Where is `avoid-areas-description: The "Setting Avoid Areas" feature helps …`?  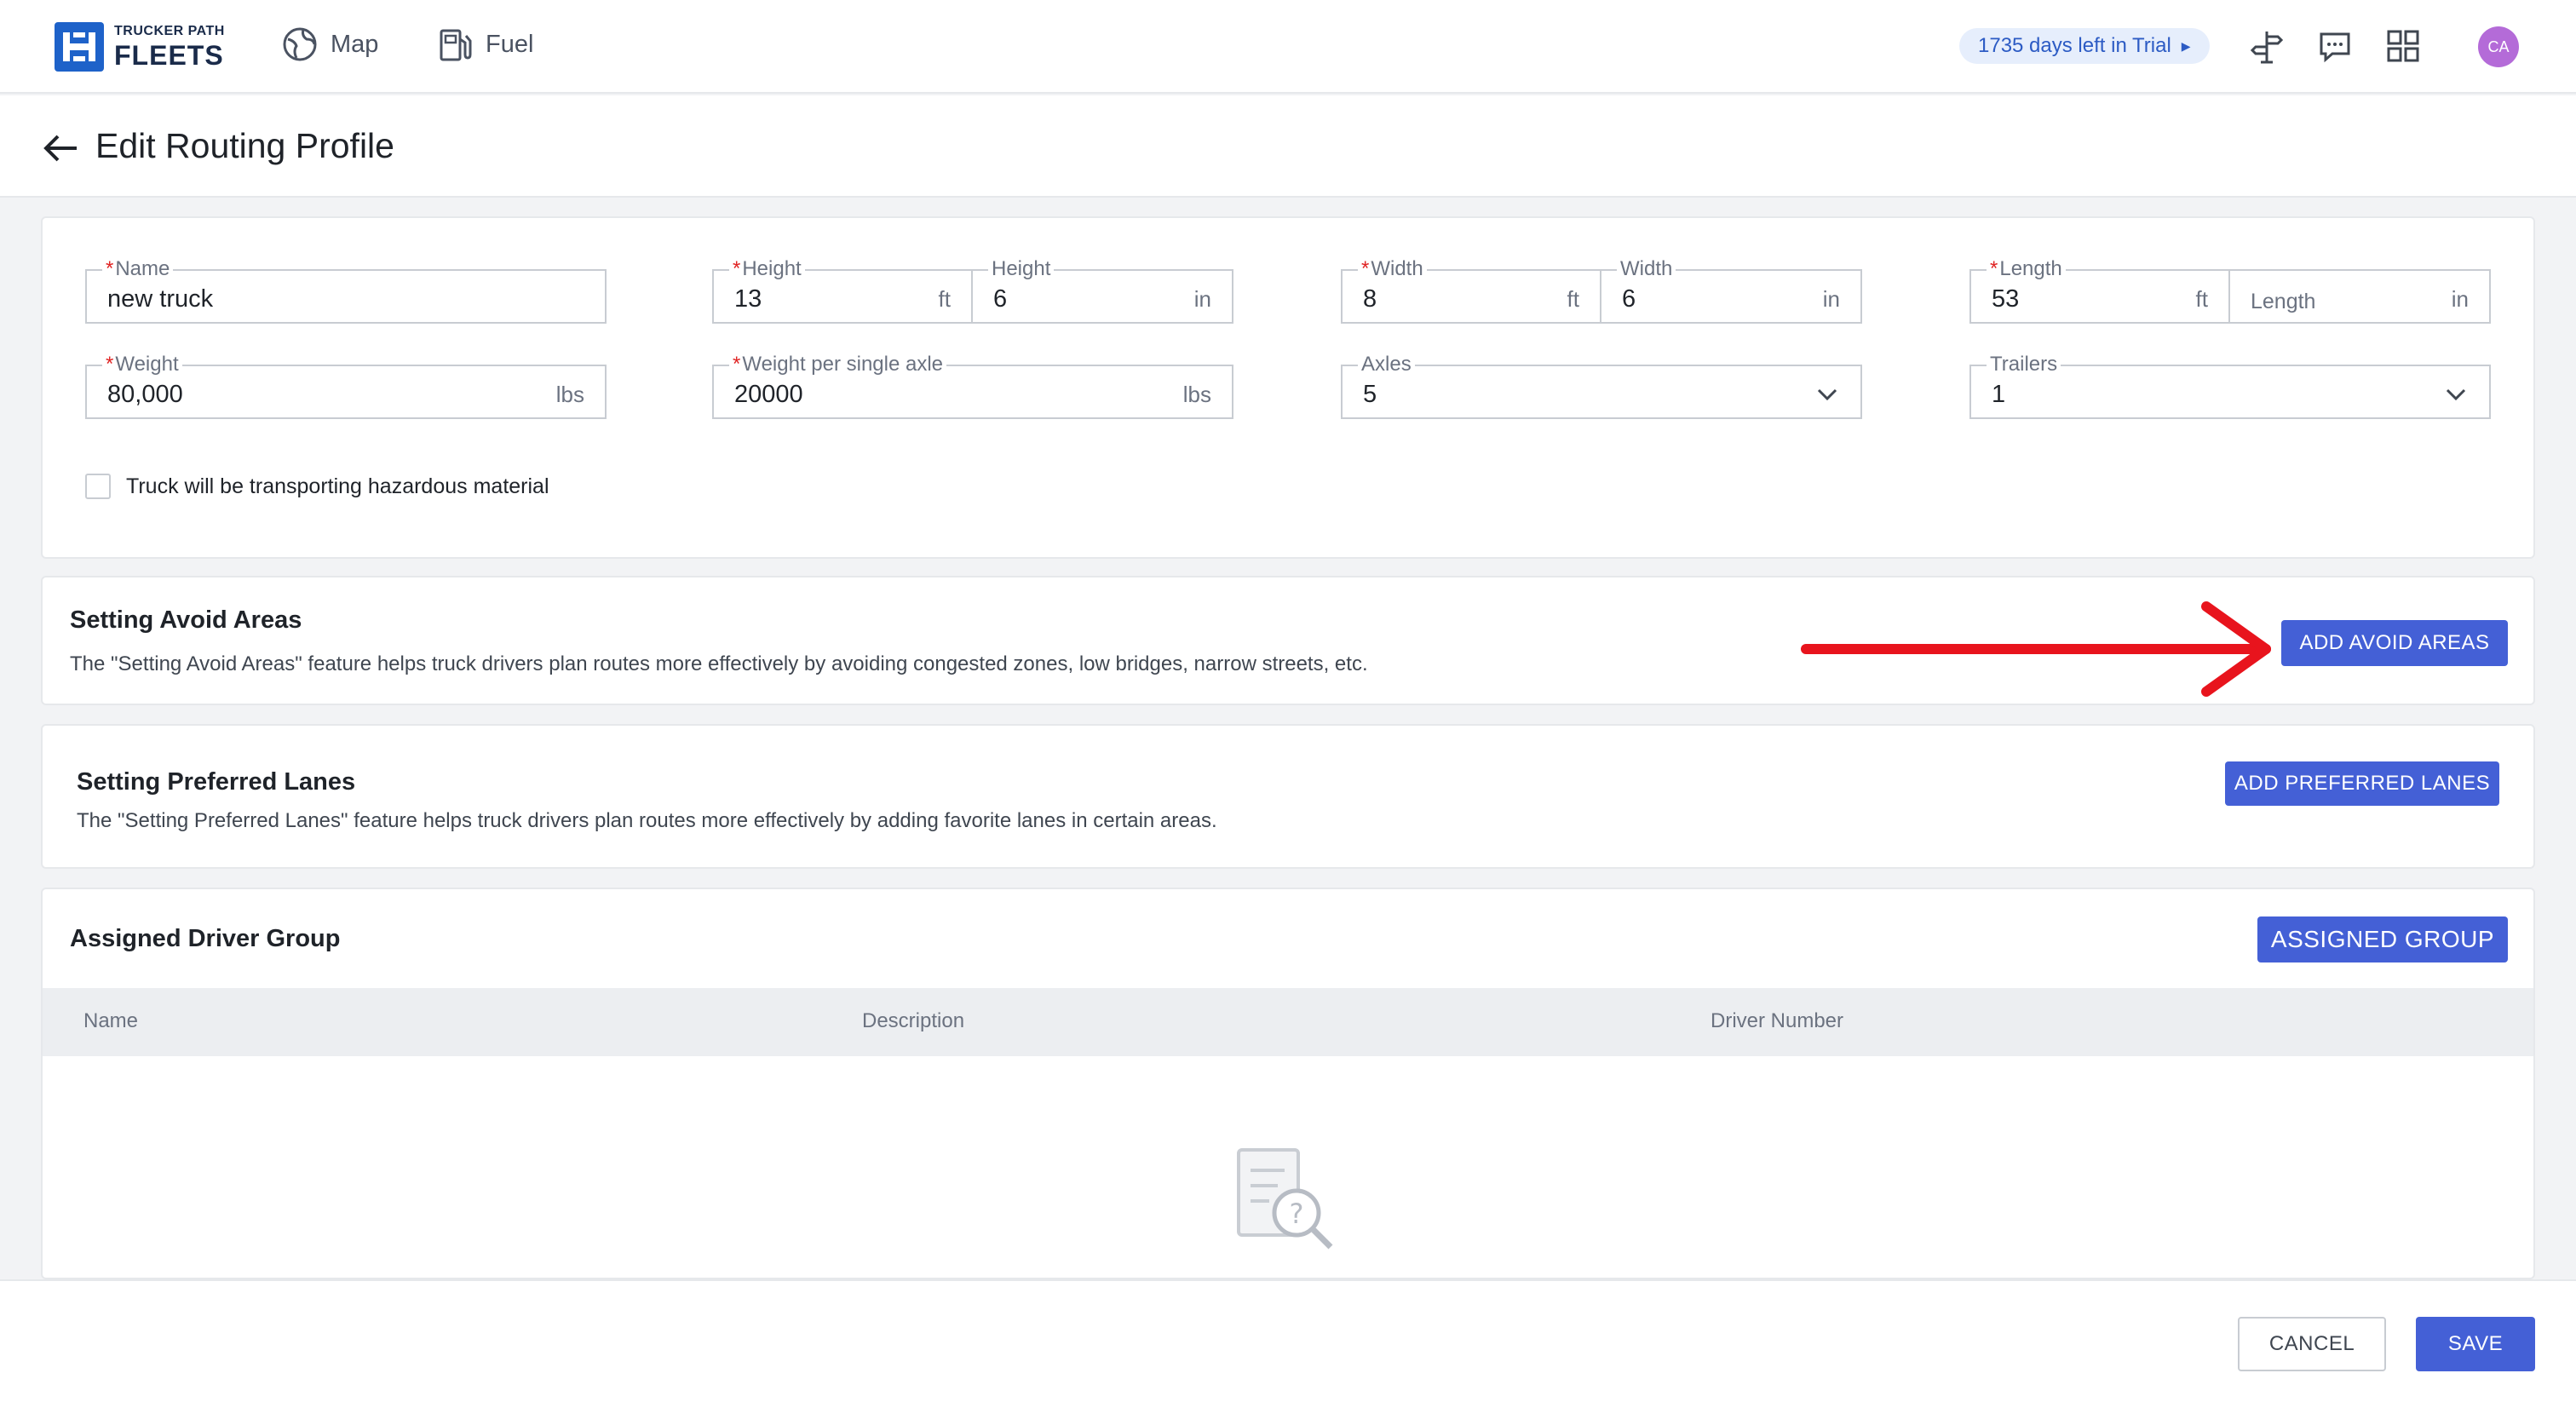
avoid-areas-description: The "Setting Avoid Areas" feature helps … is located at coordinates (719, 663).